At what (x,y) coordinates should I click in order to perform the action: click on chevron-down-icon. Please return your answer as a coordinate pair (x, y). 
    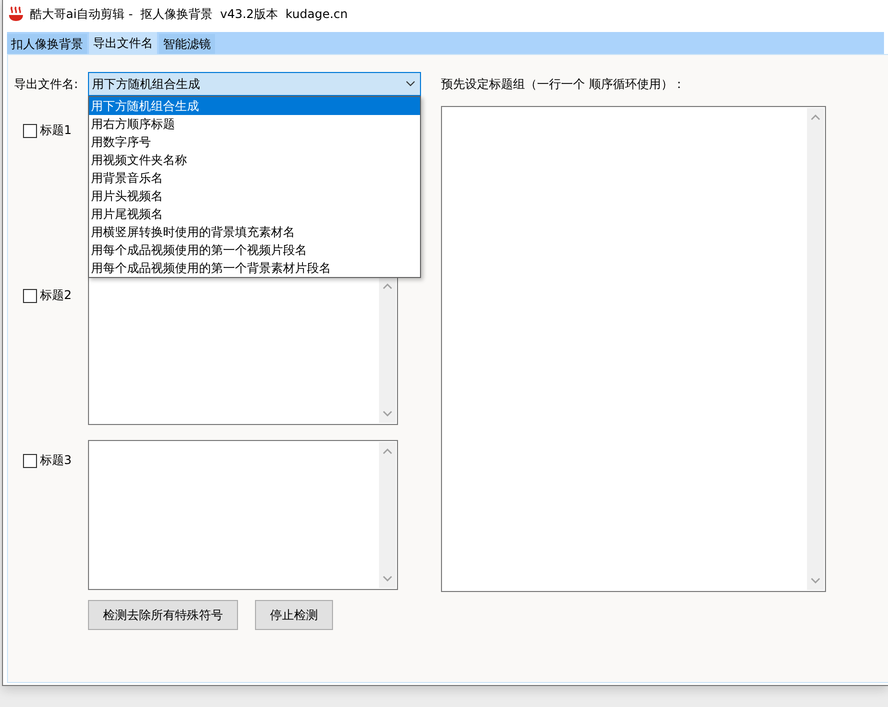
    Looking at the image, I should click on (410, 84).